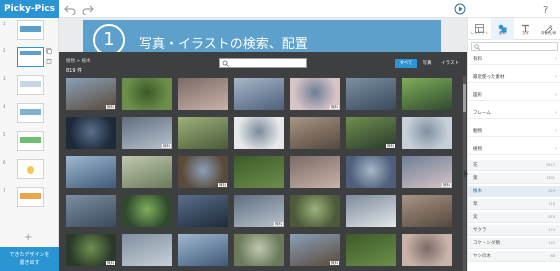 The width and height of the screenshot is (560, 271). I want to click on filter-illustration: イラスト, so click(450, 63).